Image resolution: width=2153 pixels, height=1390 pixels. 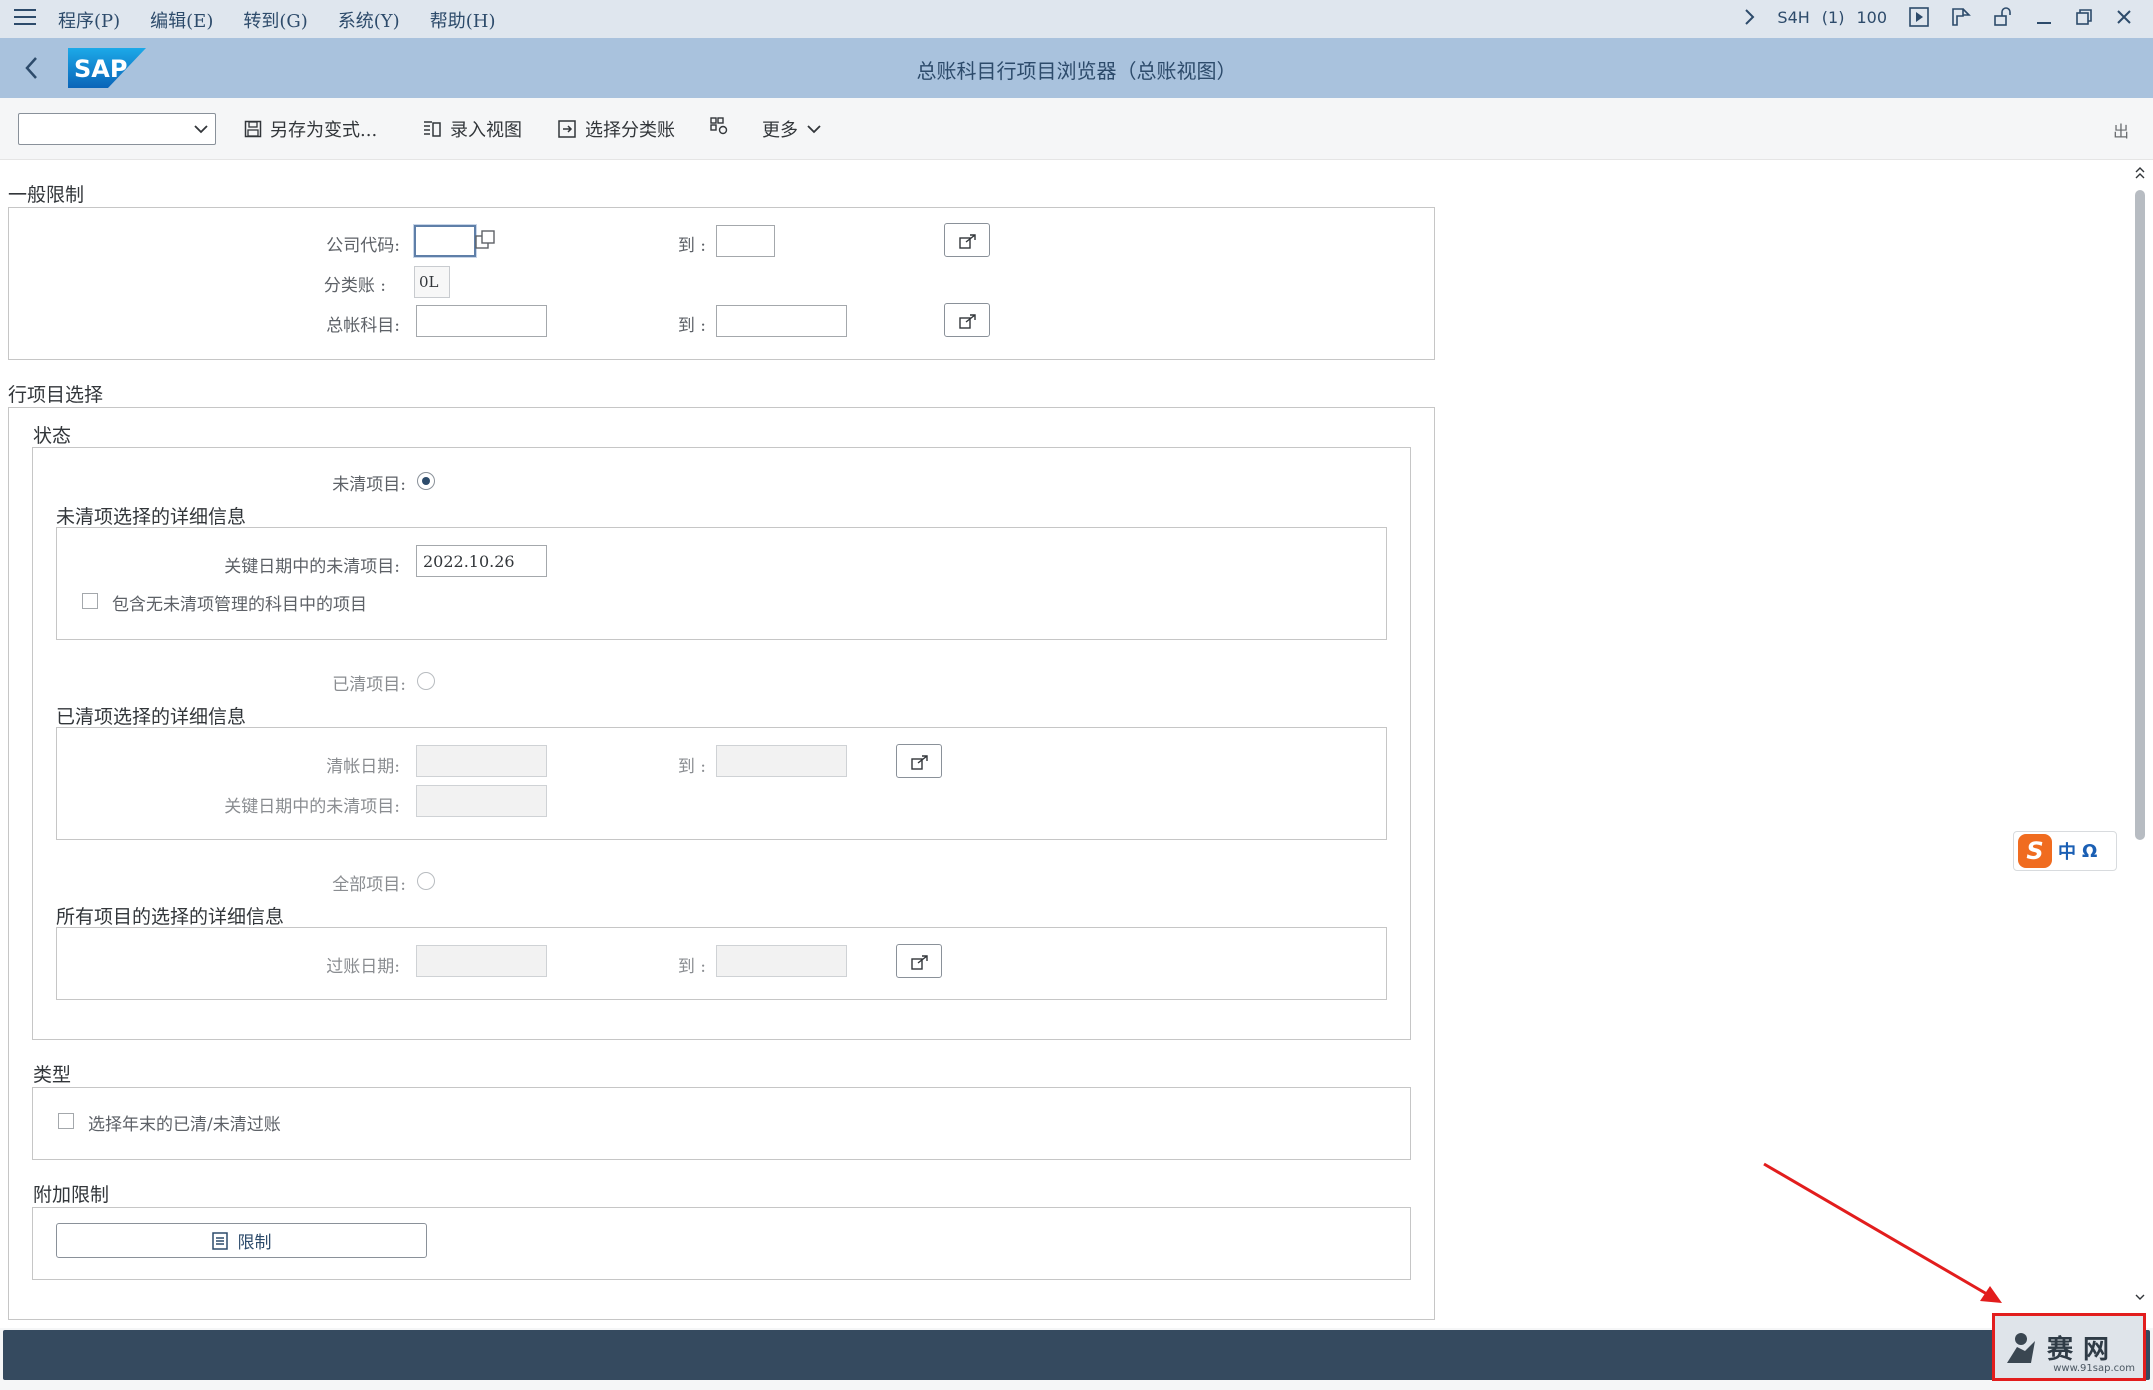 I want to click on cleared-key-date-label: 关键日期中的未清项目:, so click(x=312, y=807).